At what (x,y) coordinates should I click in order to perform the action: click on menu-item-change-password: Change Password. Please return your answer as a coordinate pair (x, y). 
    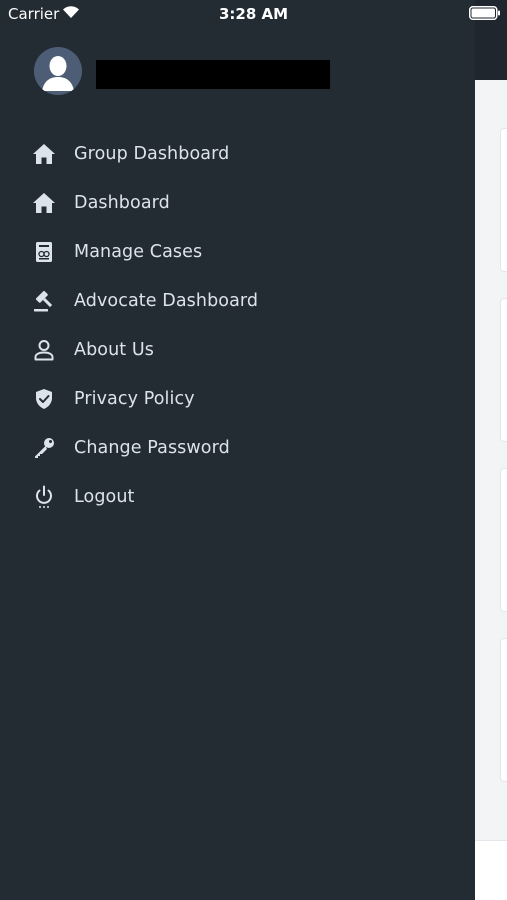
    Looking at the image, I should click on (230, 448).